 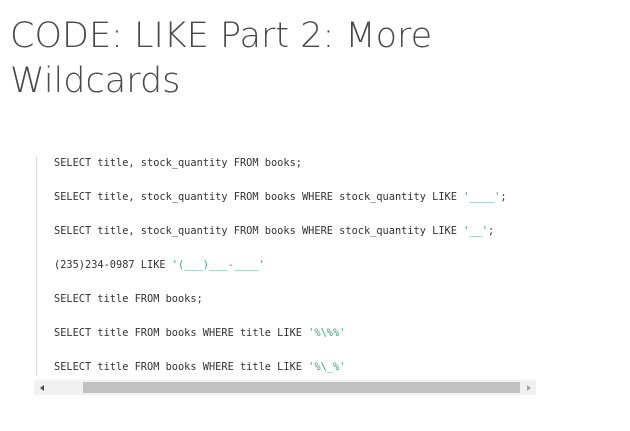 I want to click on code-text: SELECT title, stock_quantity FROM books;, so click(x=178, y=163).